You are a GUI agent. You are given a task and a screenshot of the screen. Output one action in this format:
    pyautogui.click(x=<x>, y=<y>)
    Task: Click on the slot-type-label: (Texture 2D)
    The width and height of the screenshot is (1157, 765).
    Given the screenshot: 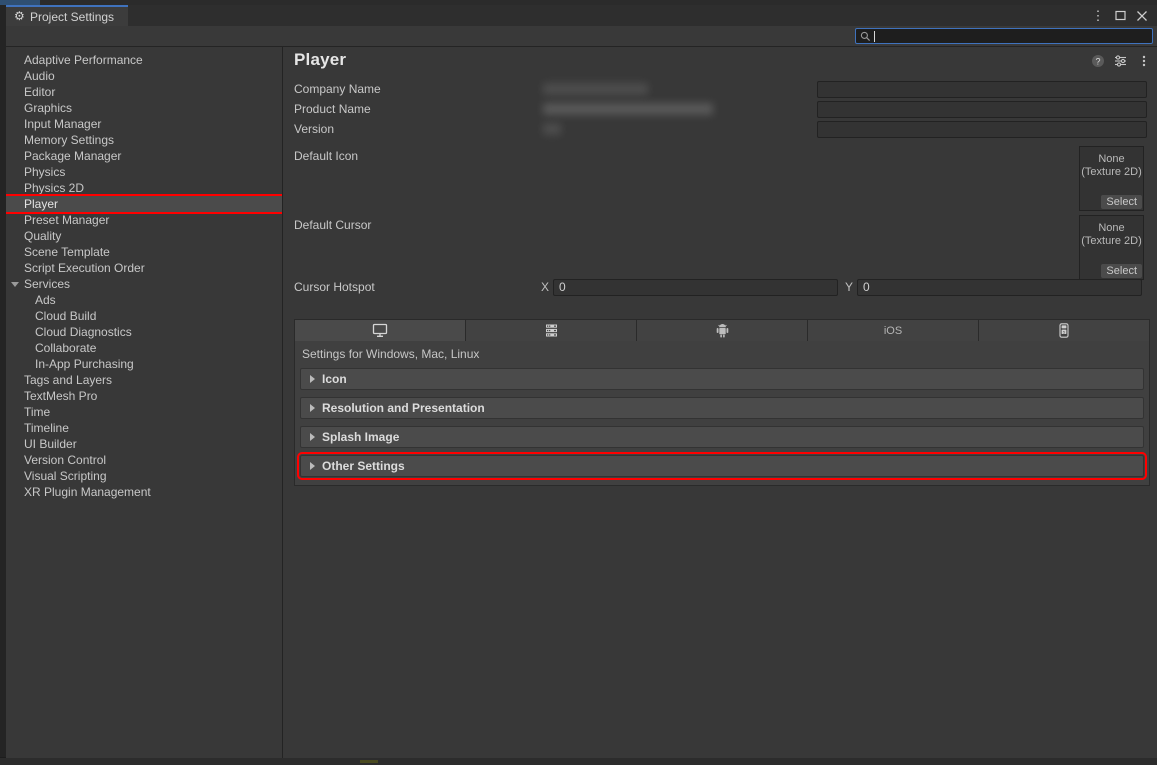 What is the action you would take?
    pyautogui.click(x=1111, y=172)
    